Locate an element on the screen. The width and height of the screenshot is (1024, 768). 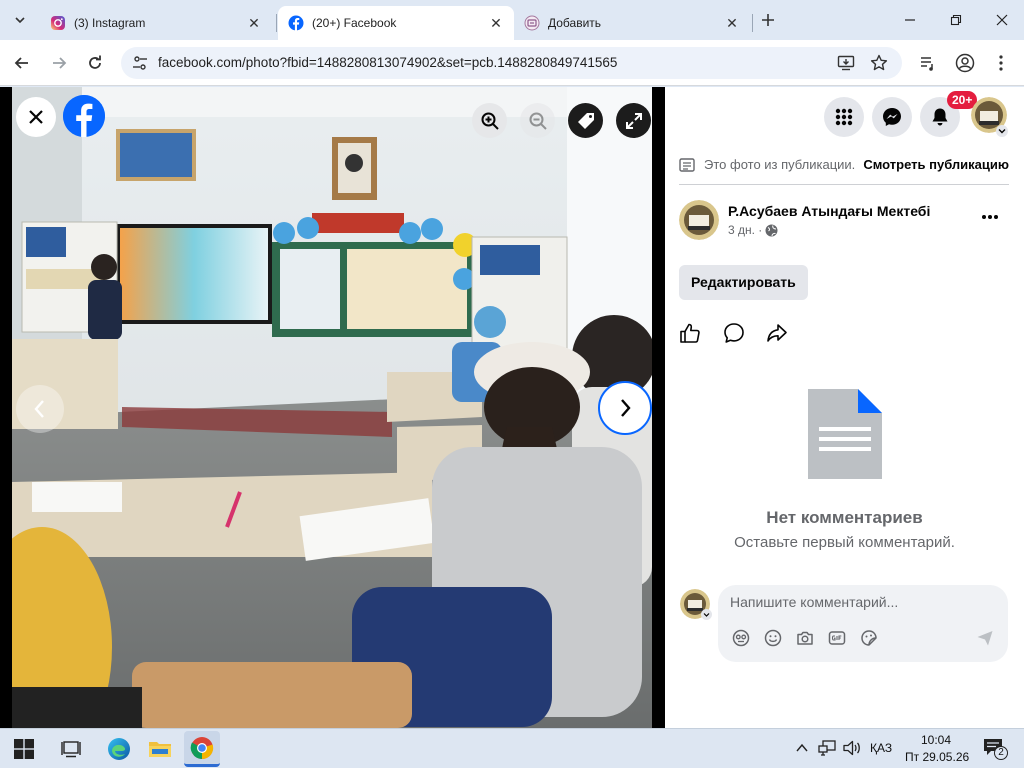
next-photo-button is located at coordinates (625, 408).